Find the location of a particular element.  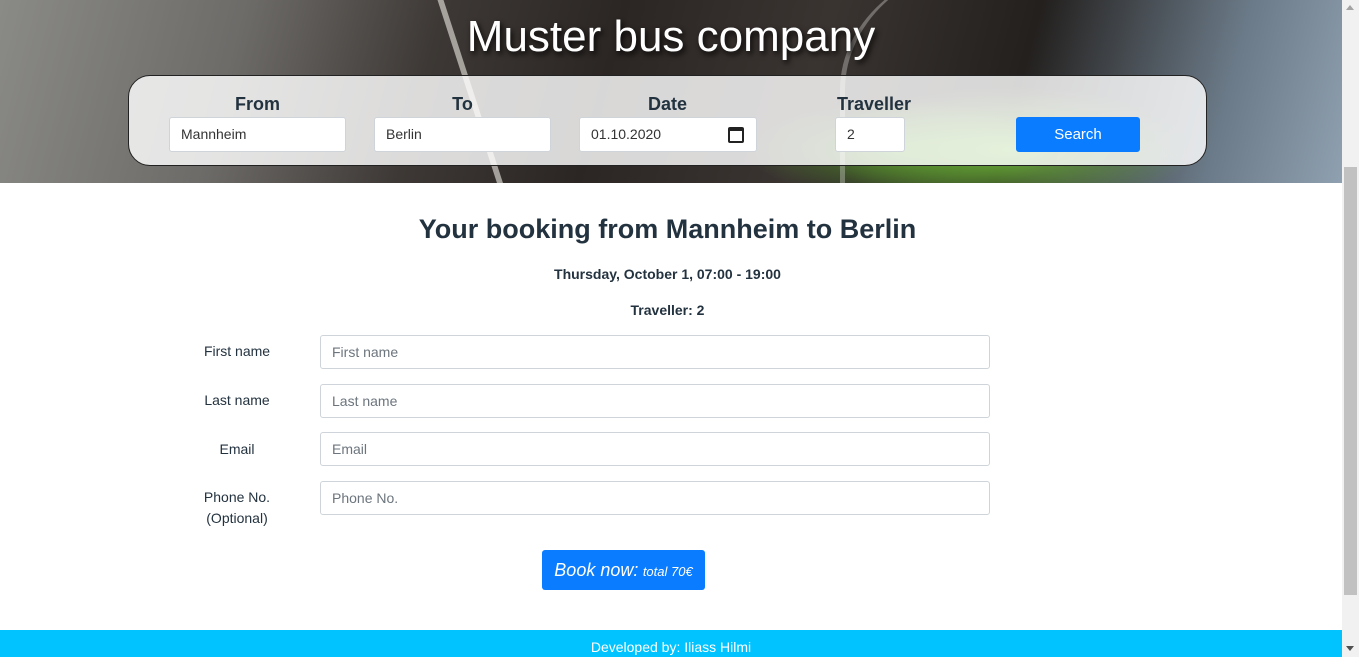

book-now-button: Book now: total 70€ is located at coordinates (623, 570).